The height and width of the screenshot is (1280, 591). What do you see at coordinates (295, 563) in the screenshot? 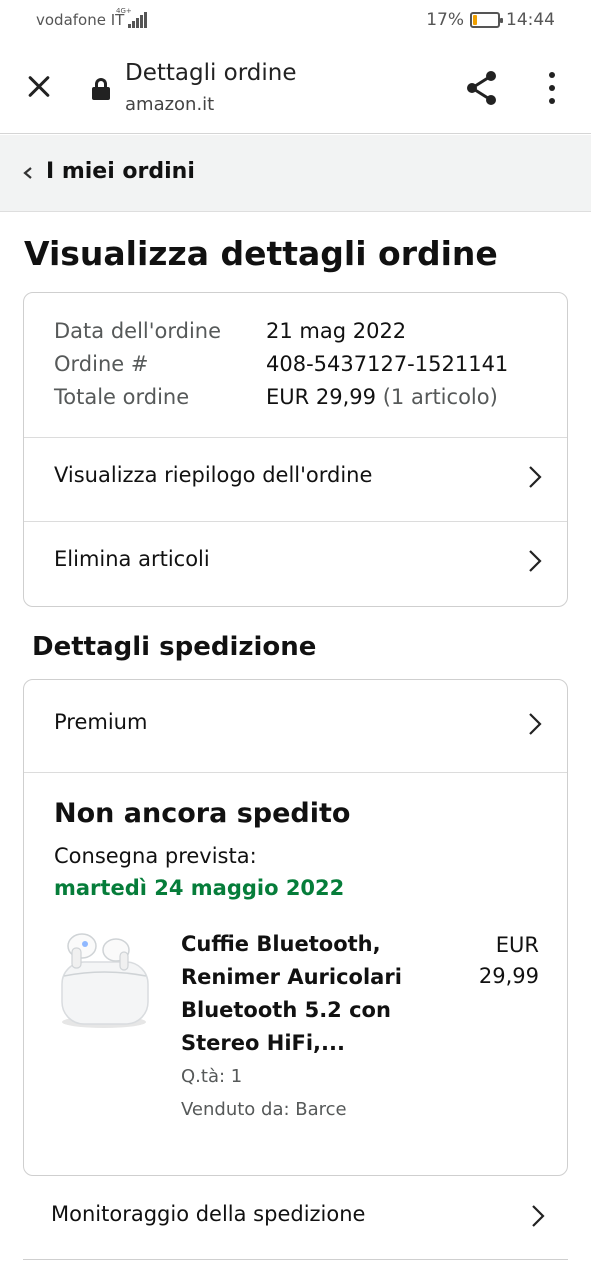
I see `remove-items-link: Elimina articoli` at bounding box center [295, 563].